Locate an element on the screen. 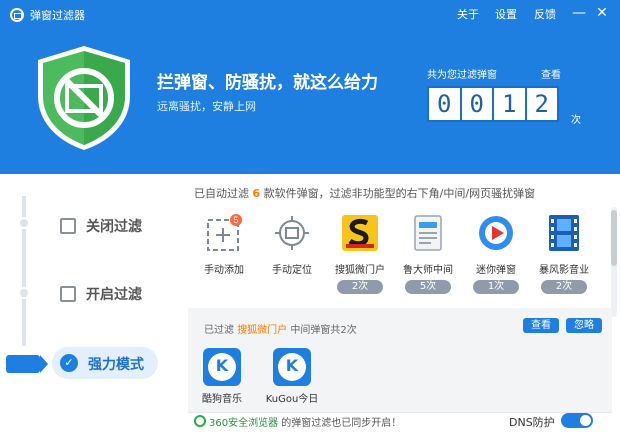  kugou-today-item: K KuGou今日 is located at coordinates (292, 376).